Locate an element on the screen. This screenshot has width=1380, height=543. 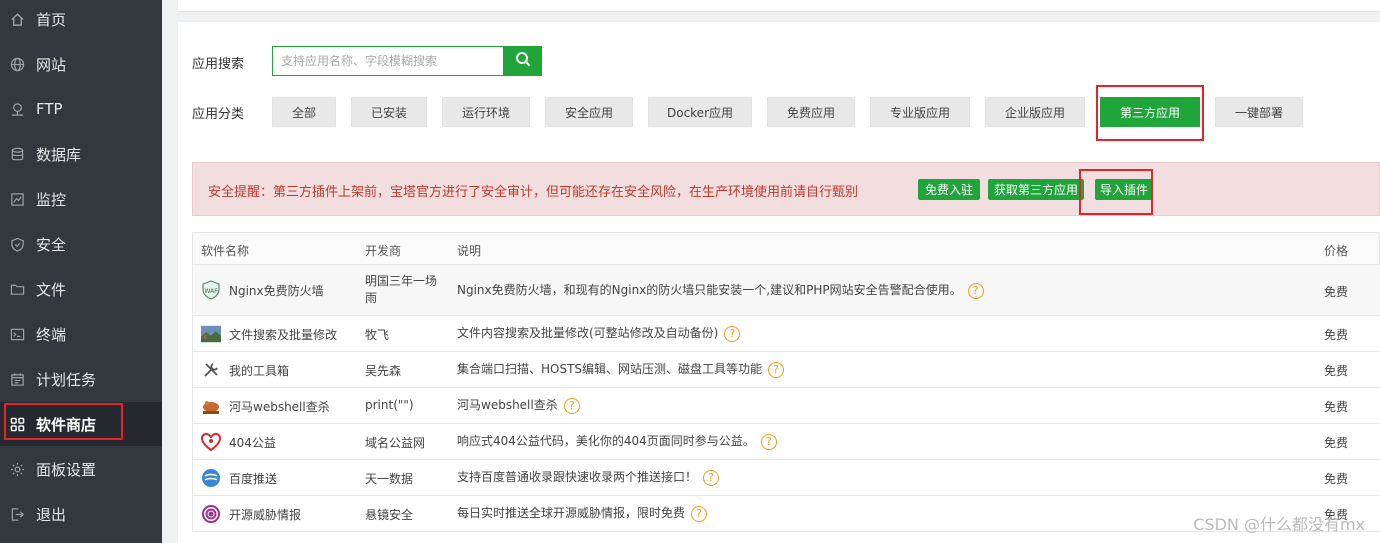
baidu-push-icon is located at coordinates (211, 478).